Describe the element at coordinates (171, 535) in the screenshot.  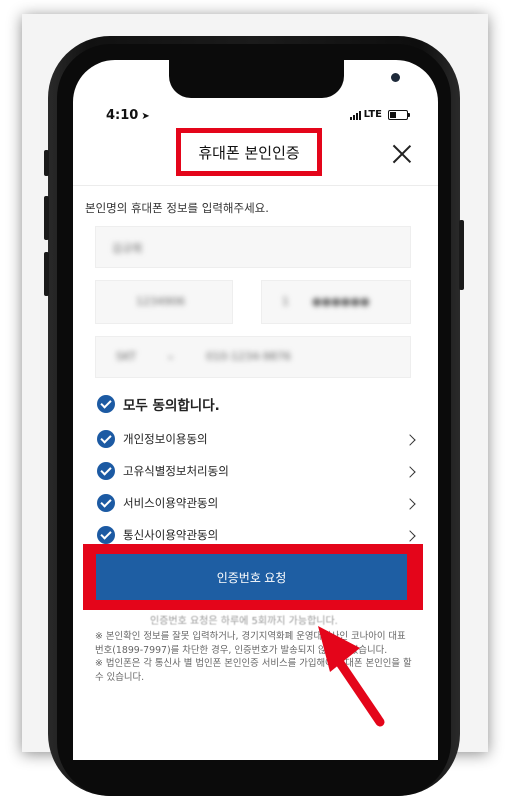
I see `agreement-label: 통신사이용약관동의` at that location.